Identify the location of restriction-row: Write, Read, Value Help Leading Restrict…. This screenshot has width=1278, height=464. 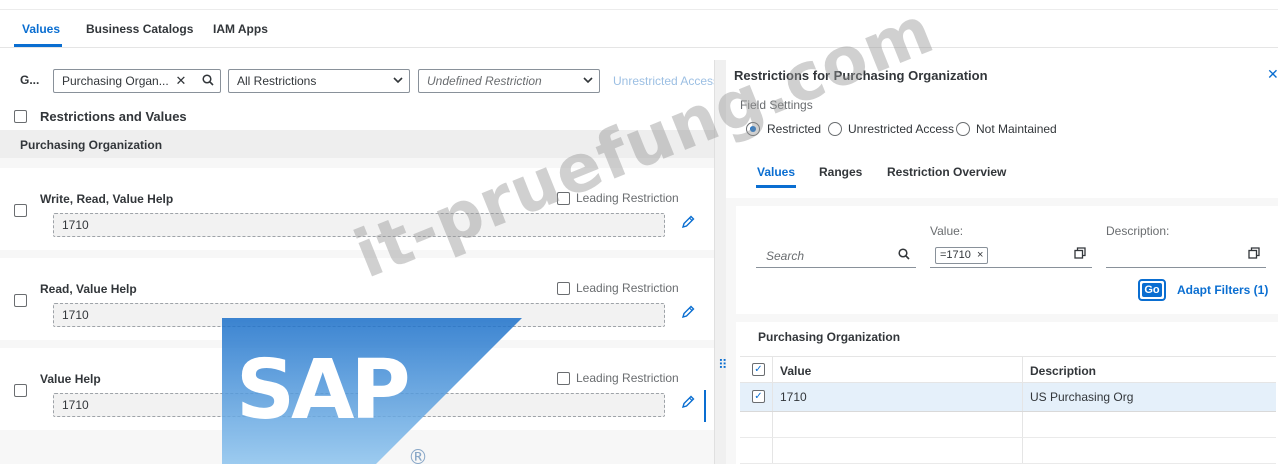
(357, 209).